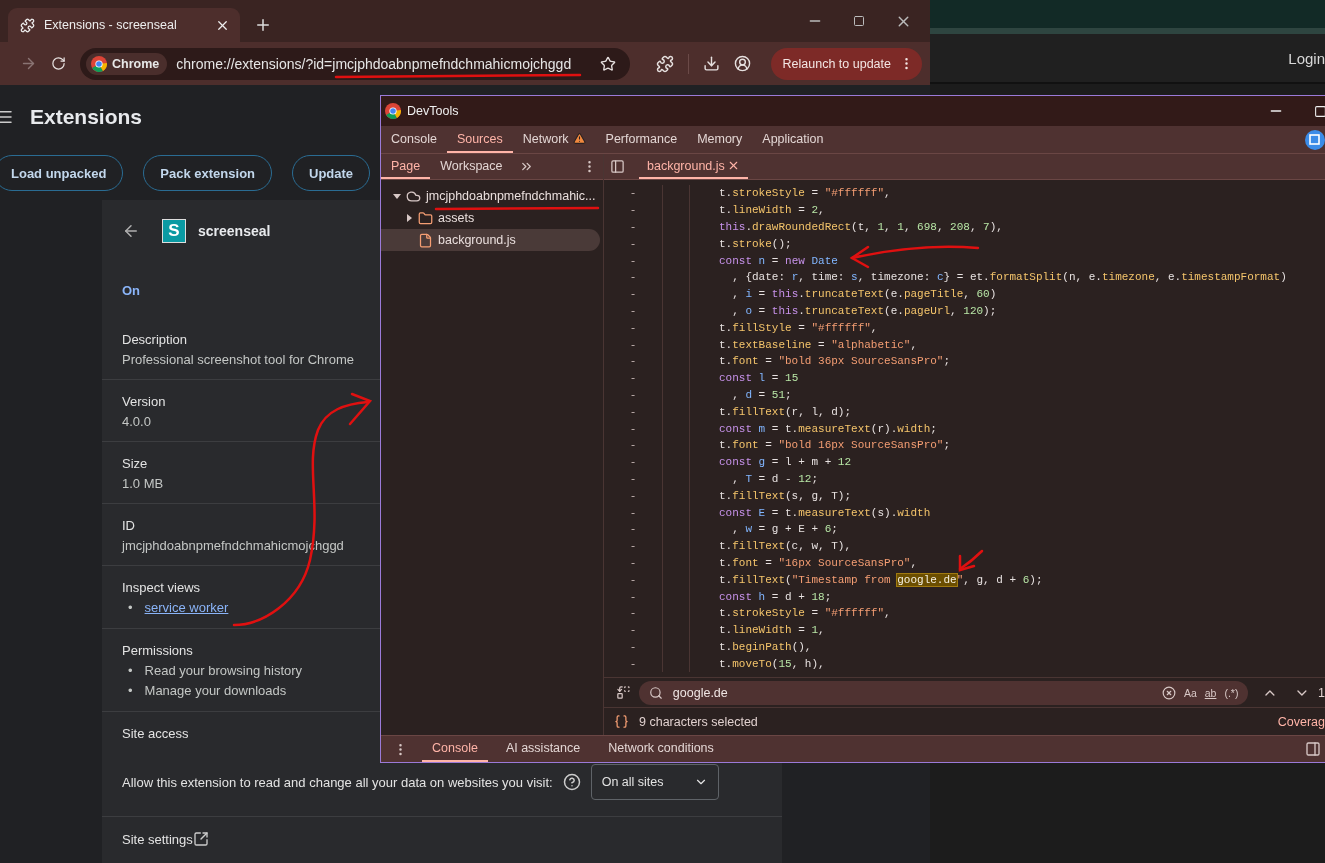  What do you see at coordinates (143, 483) in the screenshot?
I see `section-value: 1.0 MB` at bounding box center [143, 483].